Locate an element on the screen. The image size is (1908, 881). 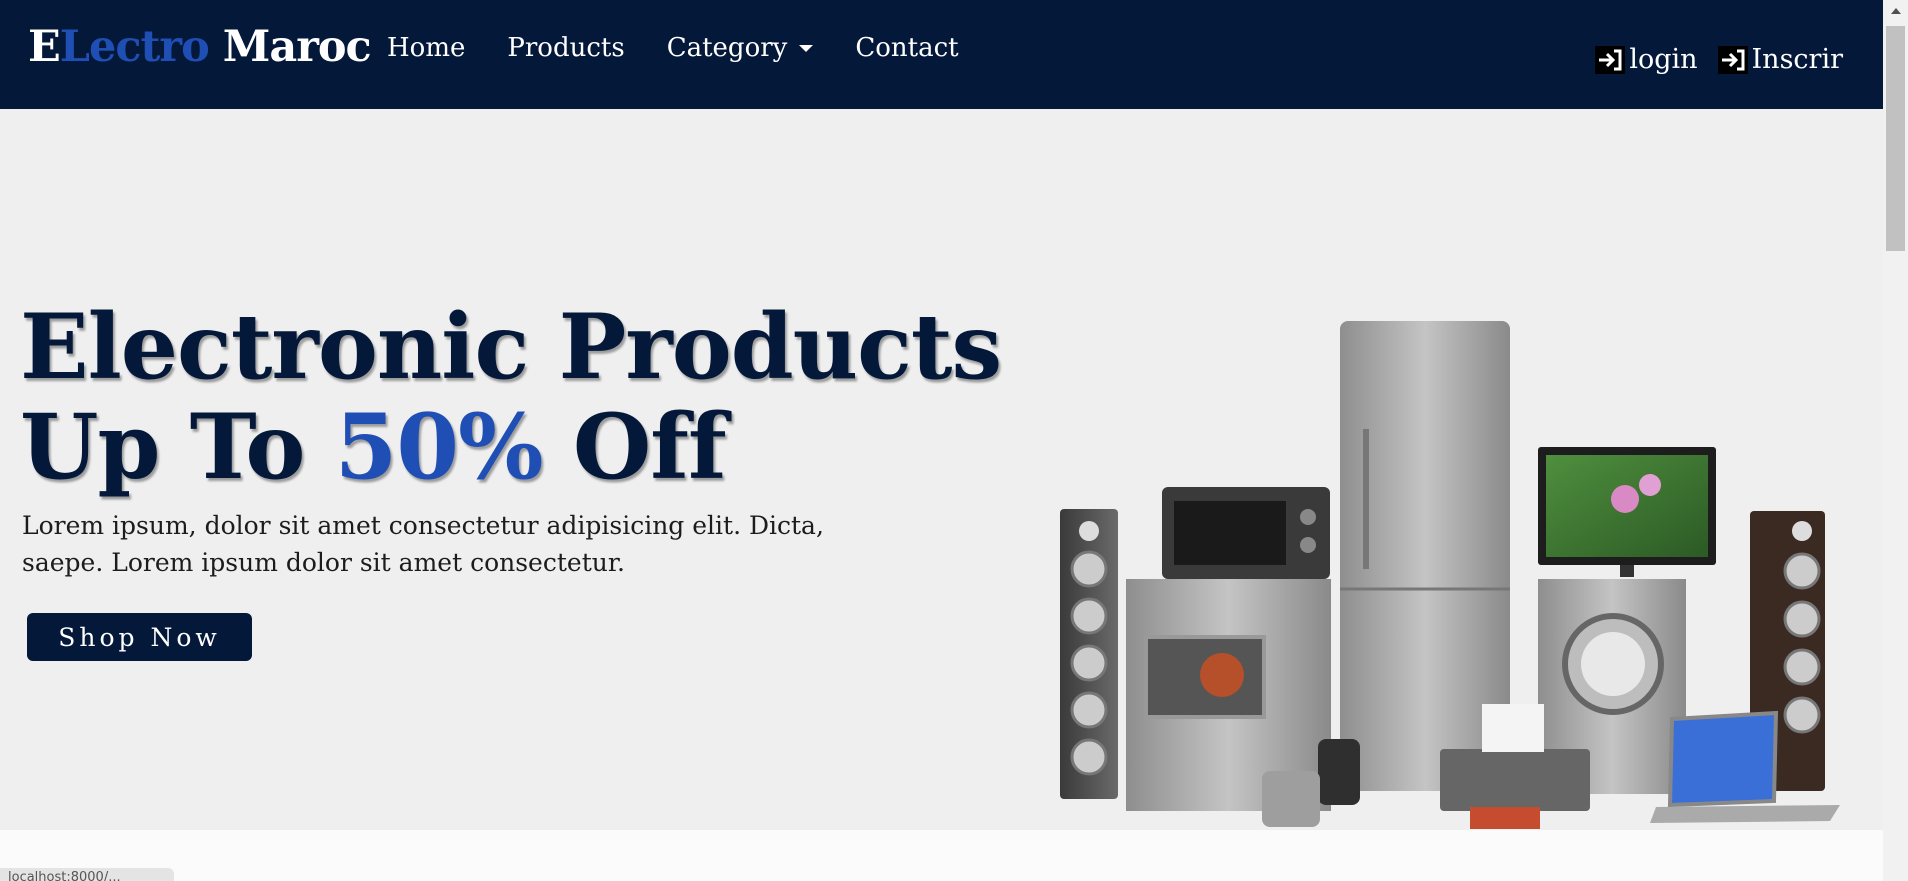
nav-category-dropdown: Category is located at coordinates (740, 48).